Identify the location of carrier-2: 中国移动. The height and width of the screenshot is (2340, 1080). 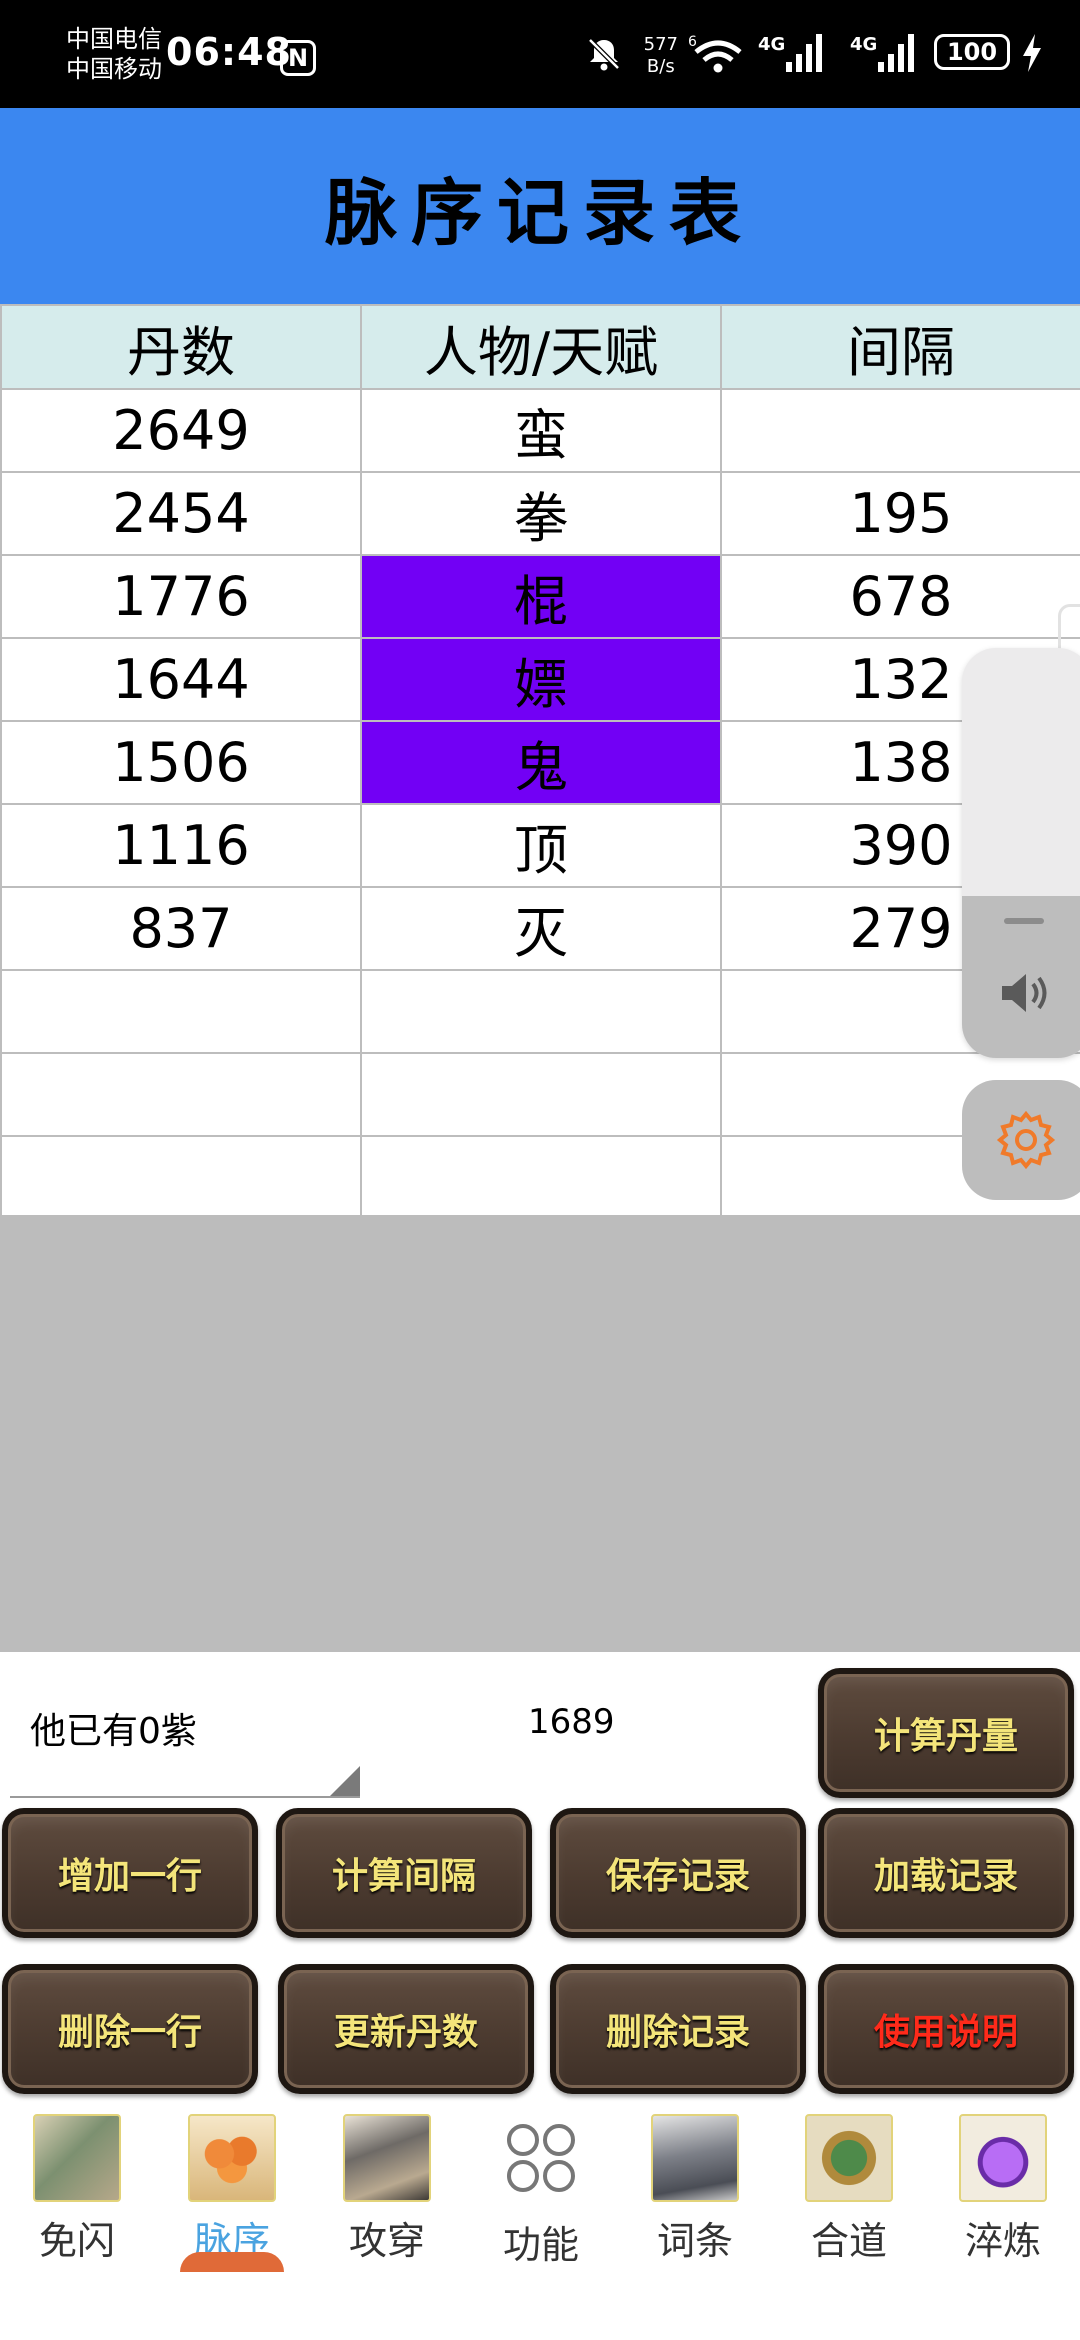
(114, 69).